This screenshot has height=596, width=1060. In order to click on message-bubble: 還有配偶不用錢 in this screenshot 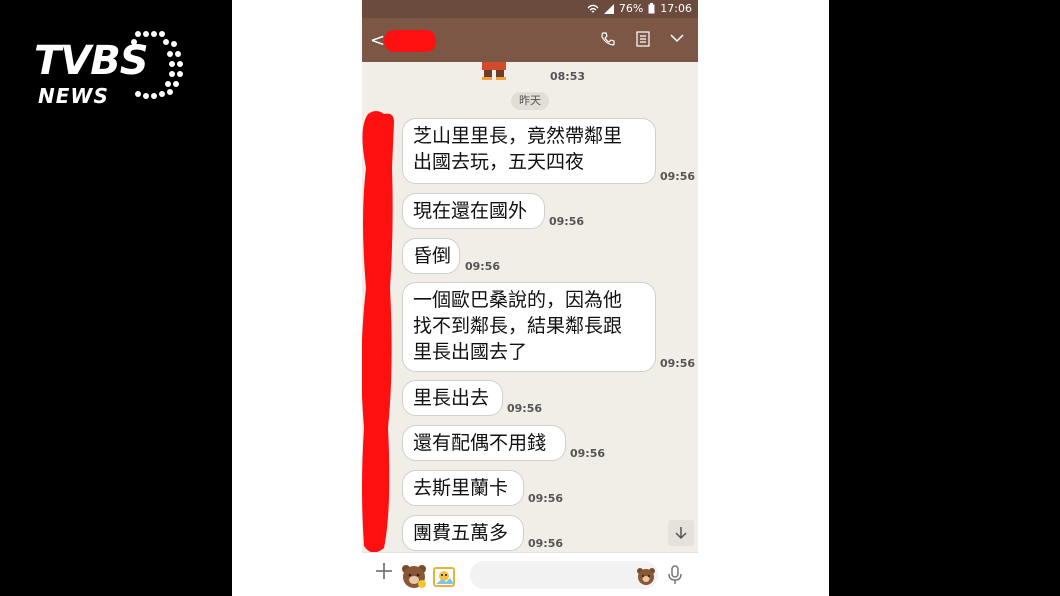, I will do `click(484, 443)`.